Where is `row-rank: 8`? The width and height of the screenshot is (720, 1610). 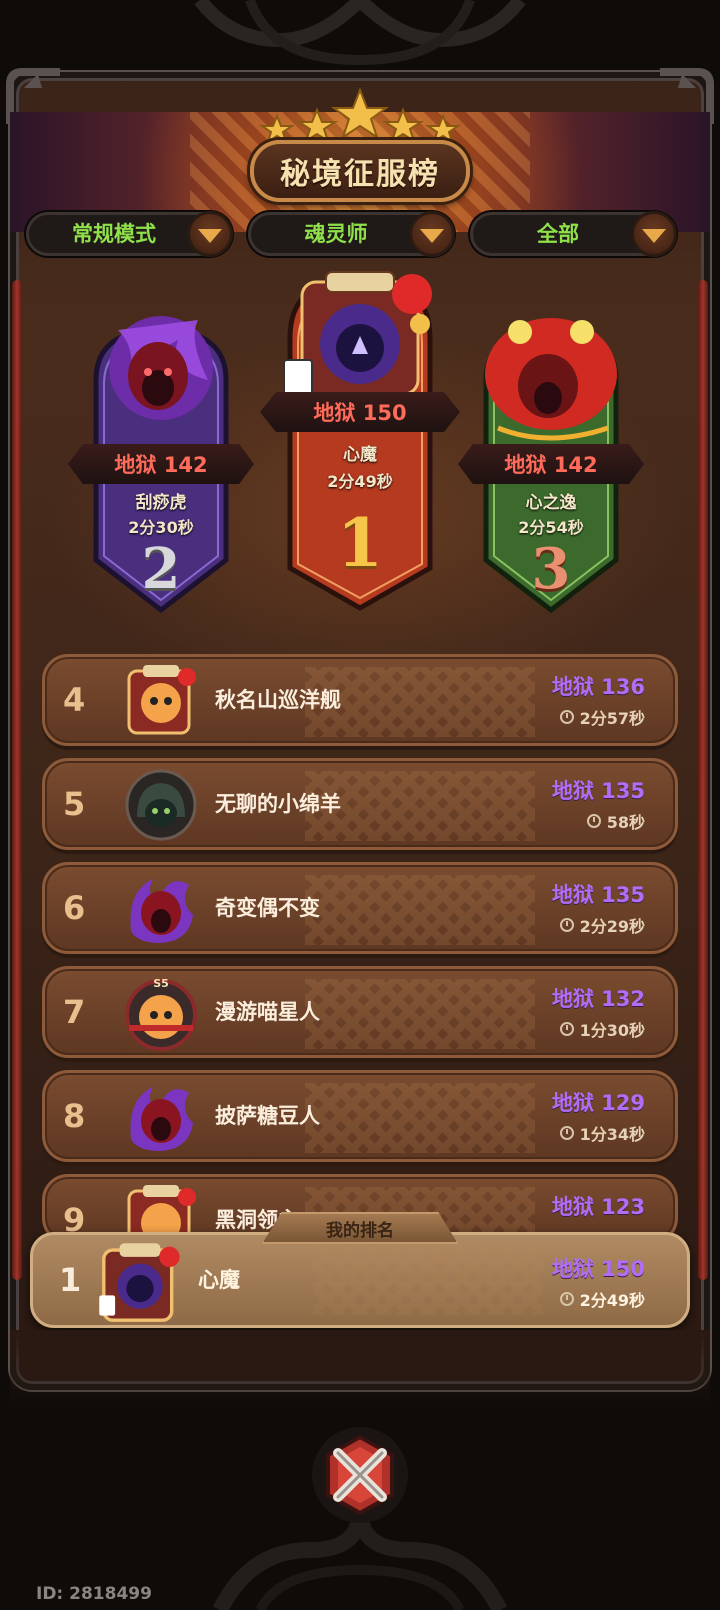
row-rank: 8 is located at coordinates (74, 1116).